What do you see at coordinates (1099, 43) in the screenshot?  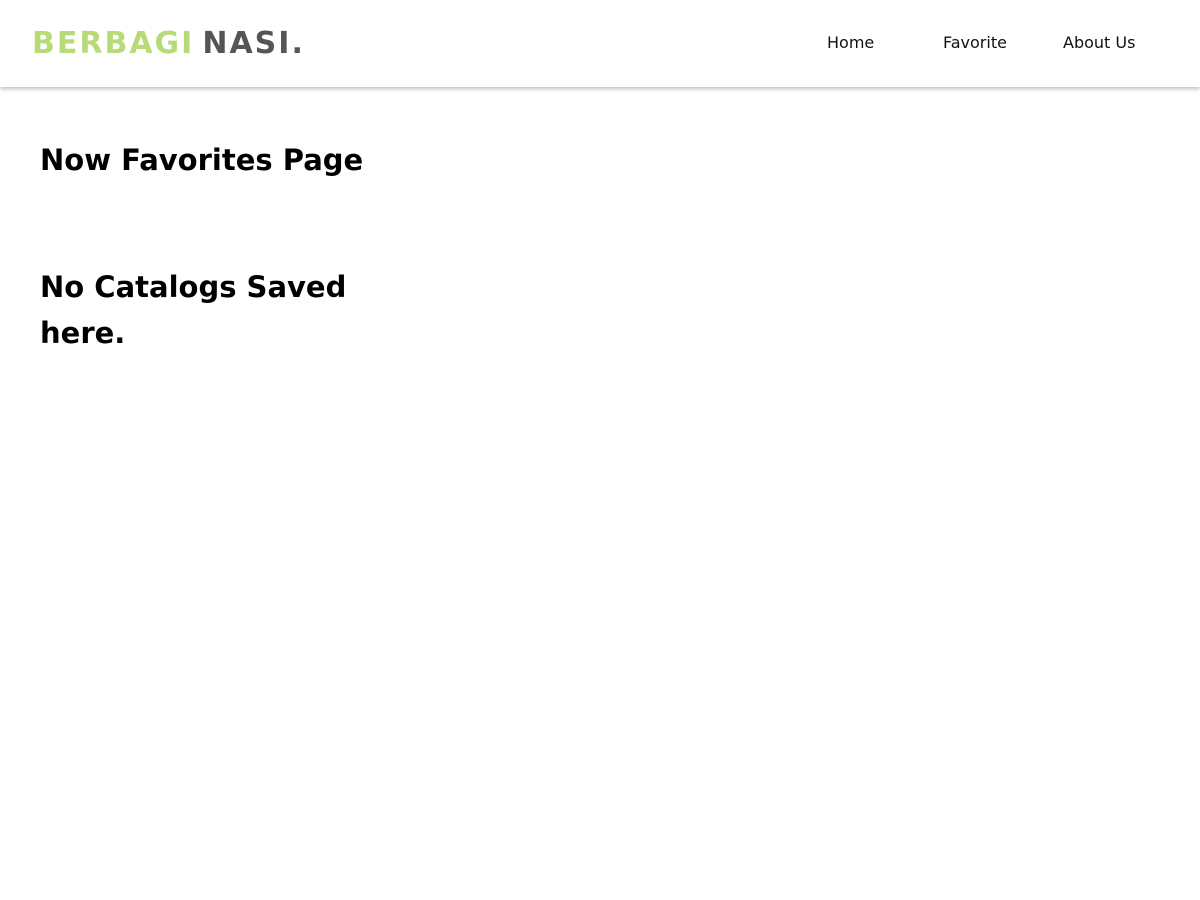 I see `nav-link-about-us: About Us` at bounding box center [1099, 43].